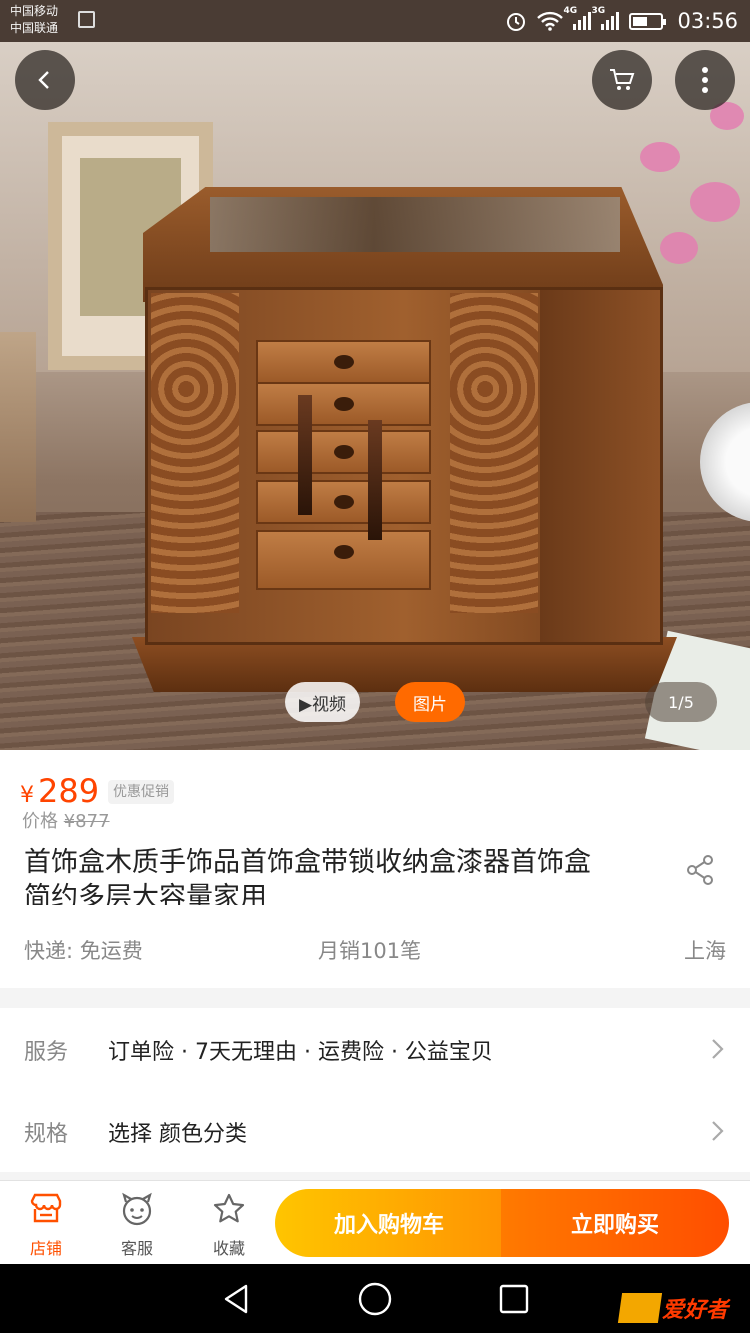 Image resolution: width=750 pixels, height=1333 pixels. I want to click on signal-icon: 4G, so click(577, 18).